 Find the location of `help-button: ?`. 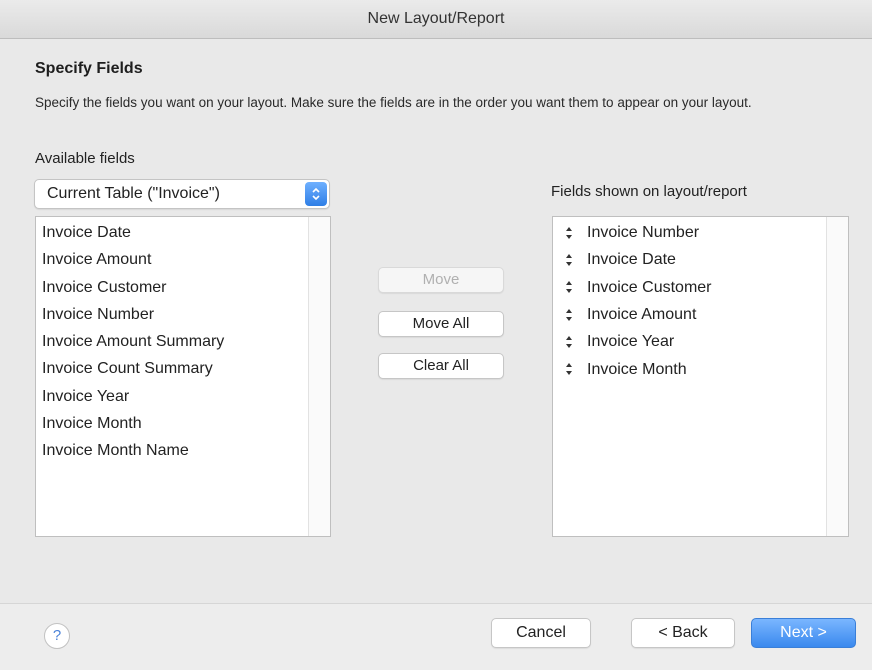

help-button: ? is located at coordinates (57, 636).